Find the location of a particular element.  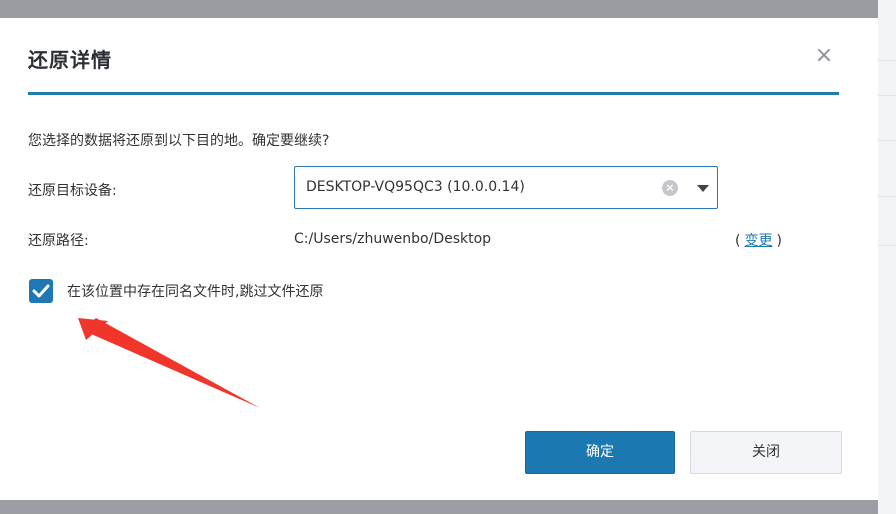

title-divider is located at coordinates (433, 93).